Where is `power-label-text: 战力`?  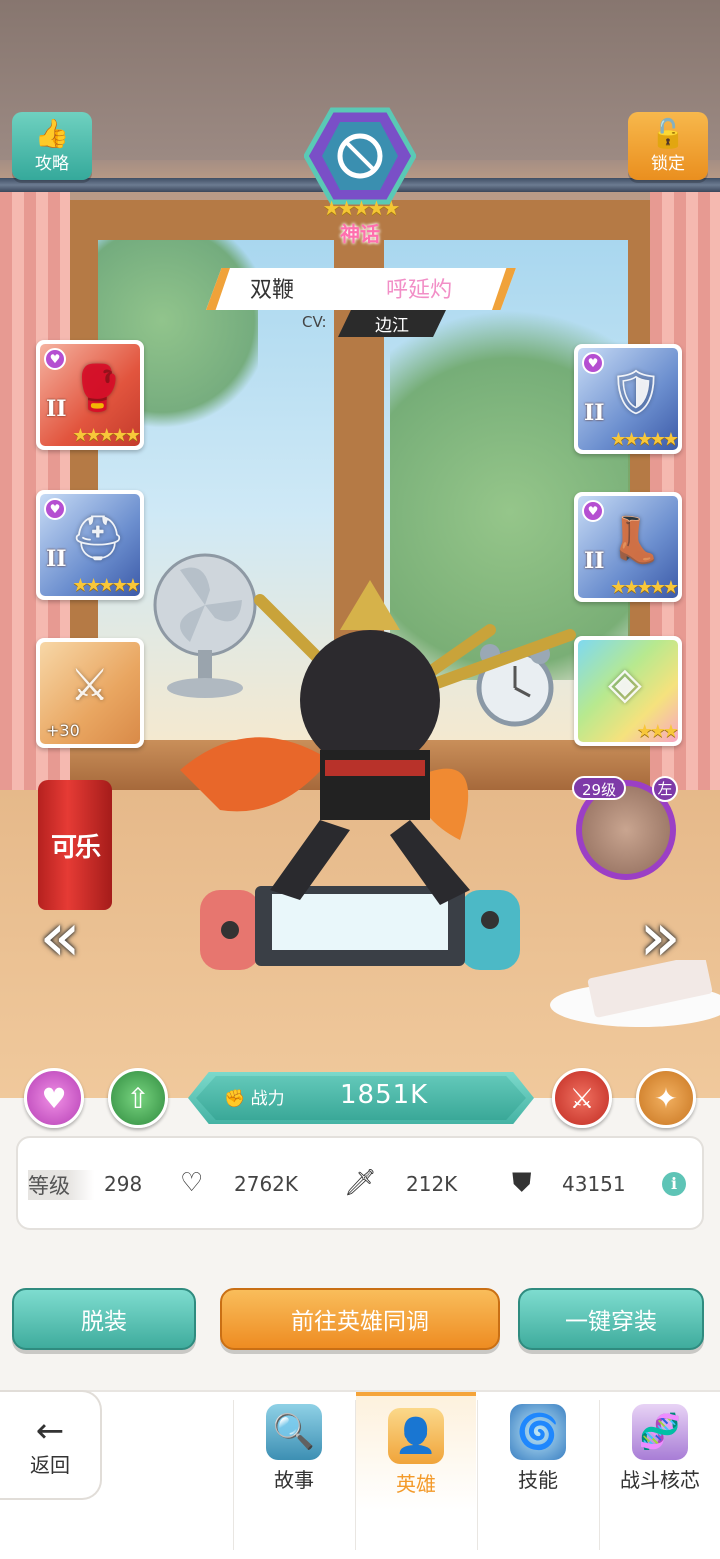
power-label-text: 战力 is located at coordinates (267, 1099).